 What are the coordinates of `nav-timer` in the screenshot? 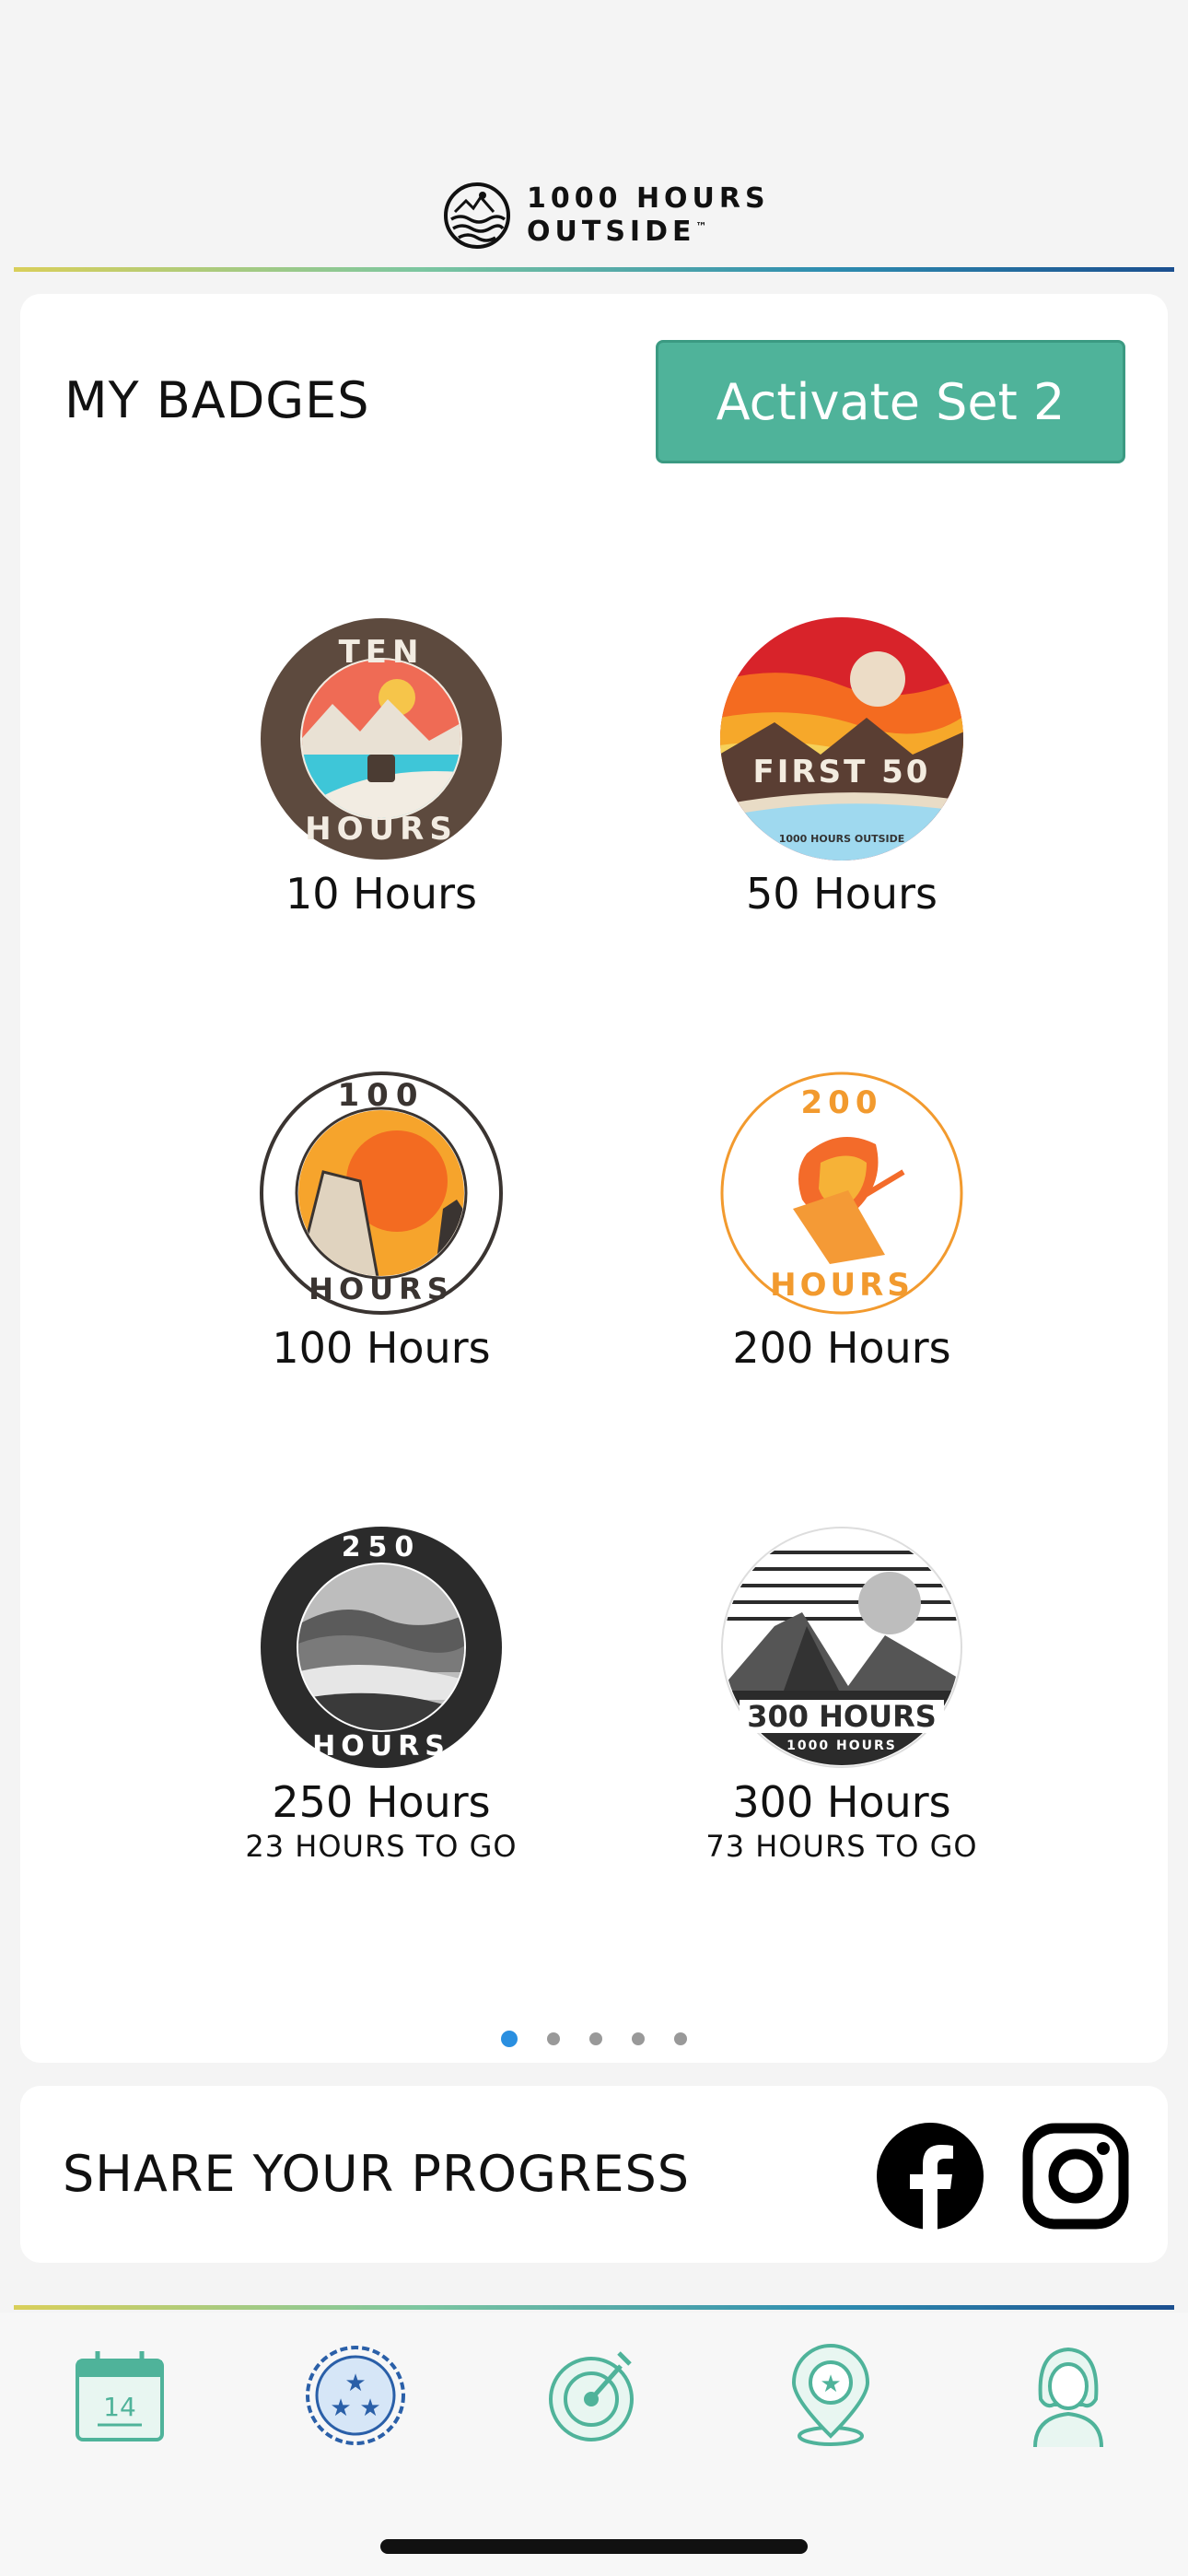 It's located at (593, 2395).